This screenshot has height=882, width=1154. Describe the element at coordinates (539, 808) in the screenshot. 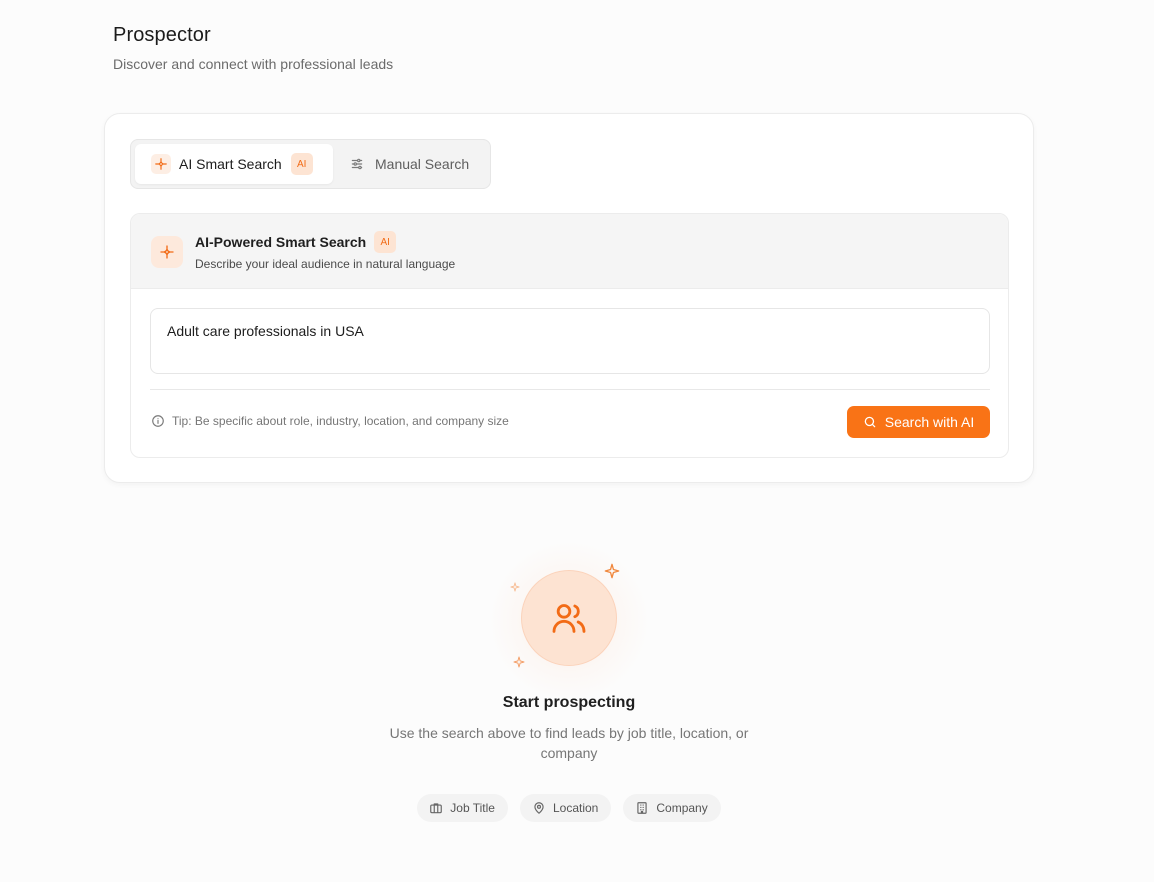

I see `map-pin-icon` at that location.